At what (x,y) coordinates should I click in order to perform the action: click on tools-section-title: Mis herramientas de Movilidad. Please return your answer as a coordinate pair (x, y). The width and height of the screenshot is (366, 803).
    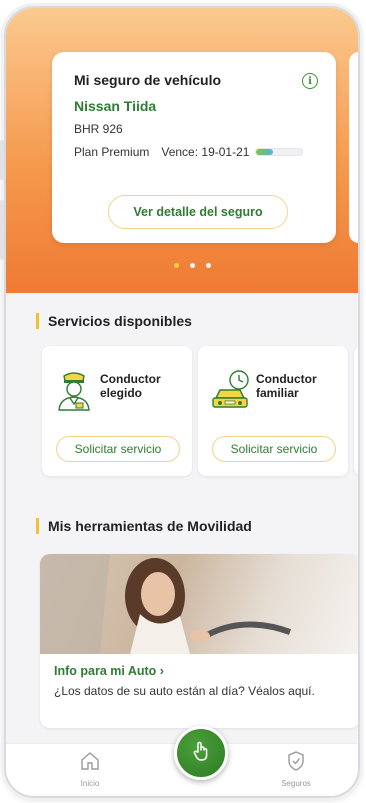
    Looking at the image, I should click on (144, 526).